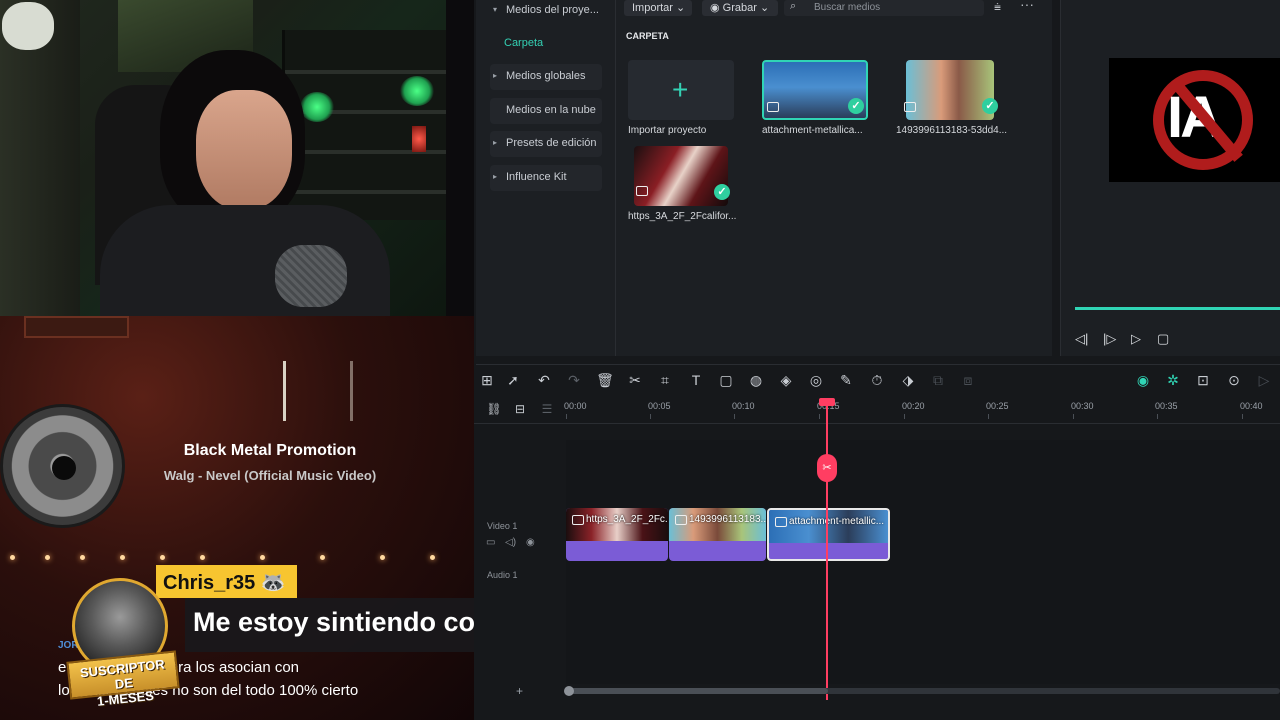  I want to click on ungroup-icon: ⧈, so click(968, 380).